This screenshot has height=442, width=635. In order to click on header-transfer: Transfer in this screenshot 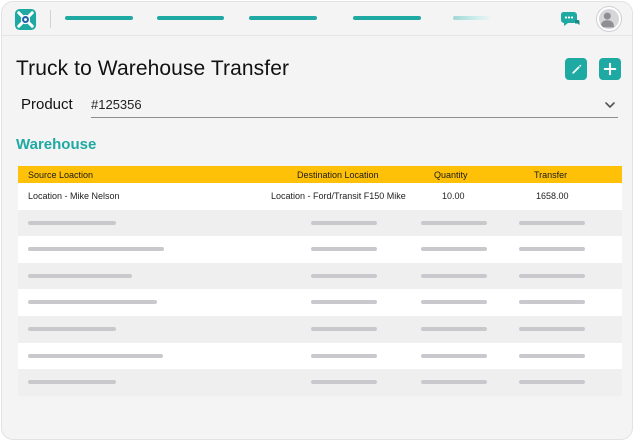, I will do `click(550, 175)`.